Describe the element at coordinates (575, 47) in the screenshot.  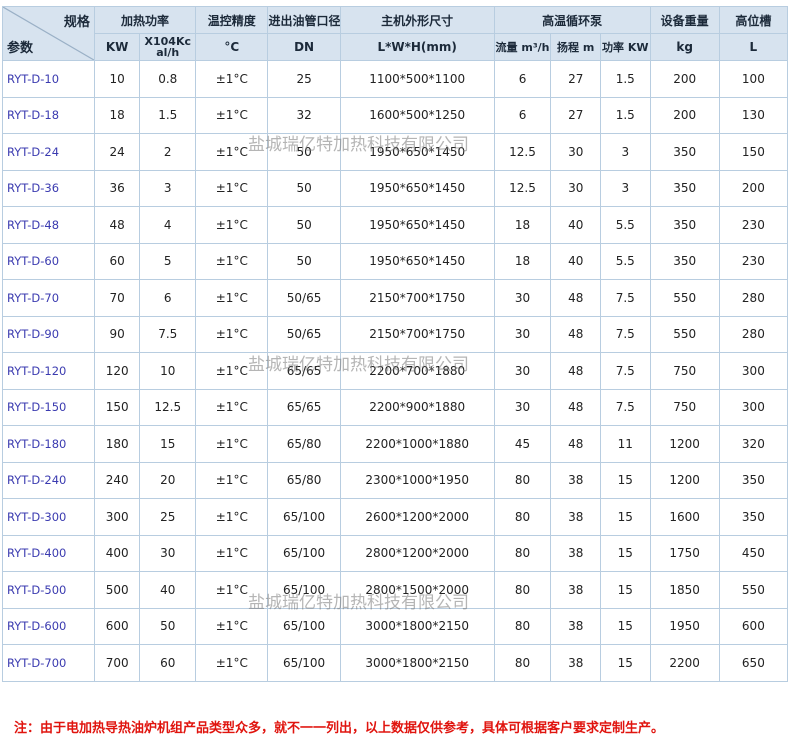
I see `header-pump-head: 扬程 m` at that location.